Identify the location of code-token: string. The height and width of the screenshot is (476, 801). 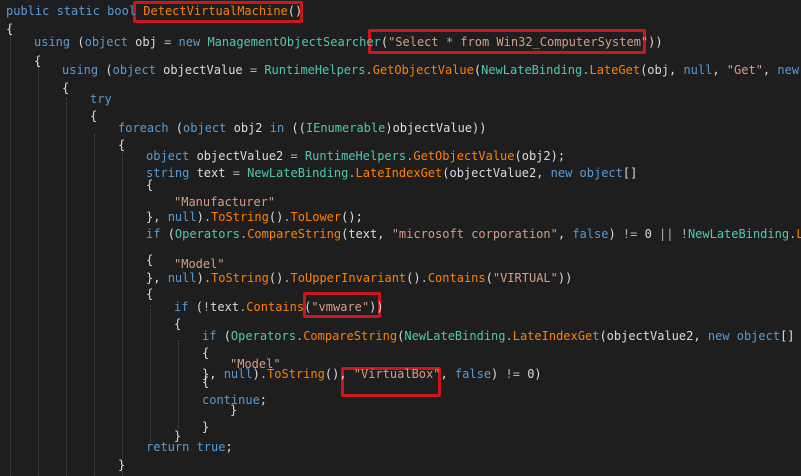
(171, 173).